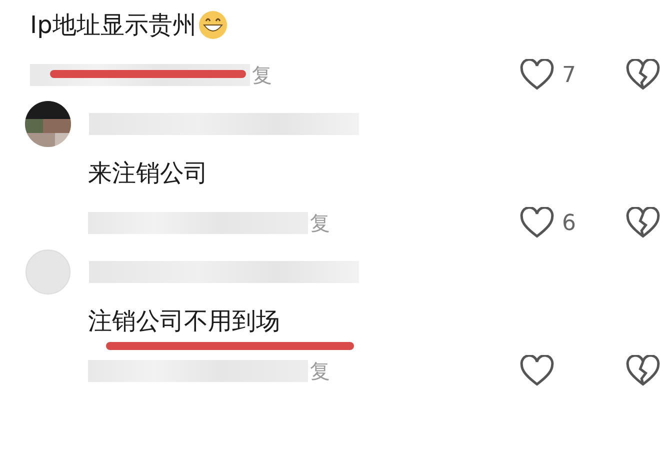 The image size is (672, 467). What do you see at coordinates (184, 321) in the screenshot?
I see `comment-text: 注销公司不用到场` at bounding box center [184, 321].